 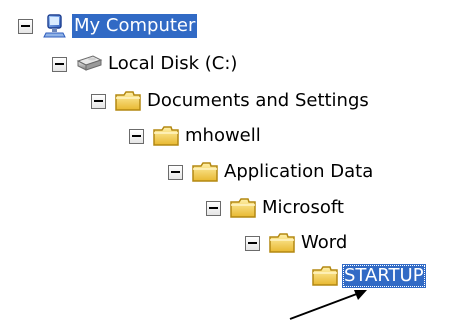 What do you see at coordinates (55, 26) in the screenshot?
I see `computer-icon` at bounding box center [55, 26].